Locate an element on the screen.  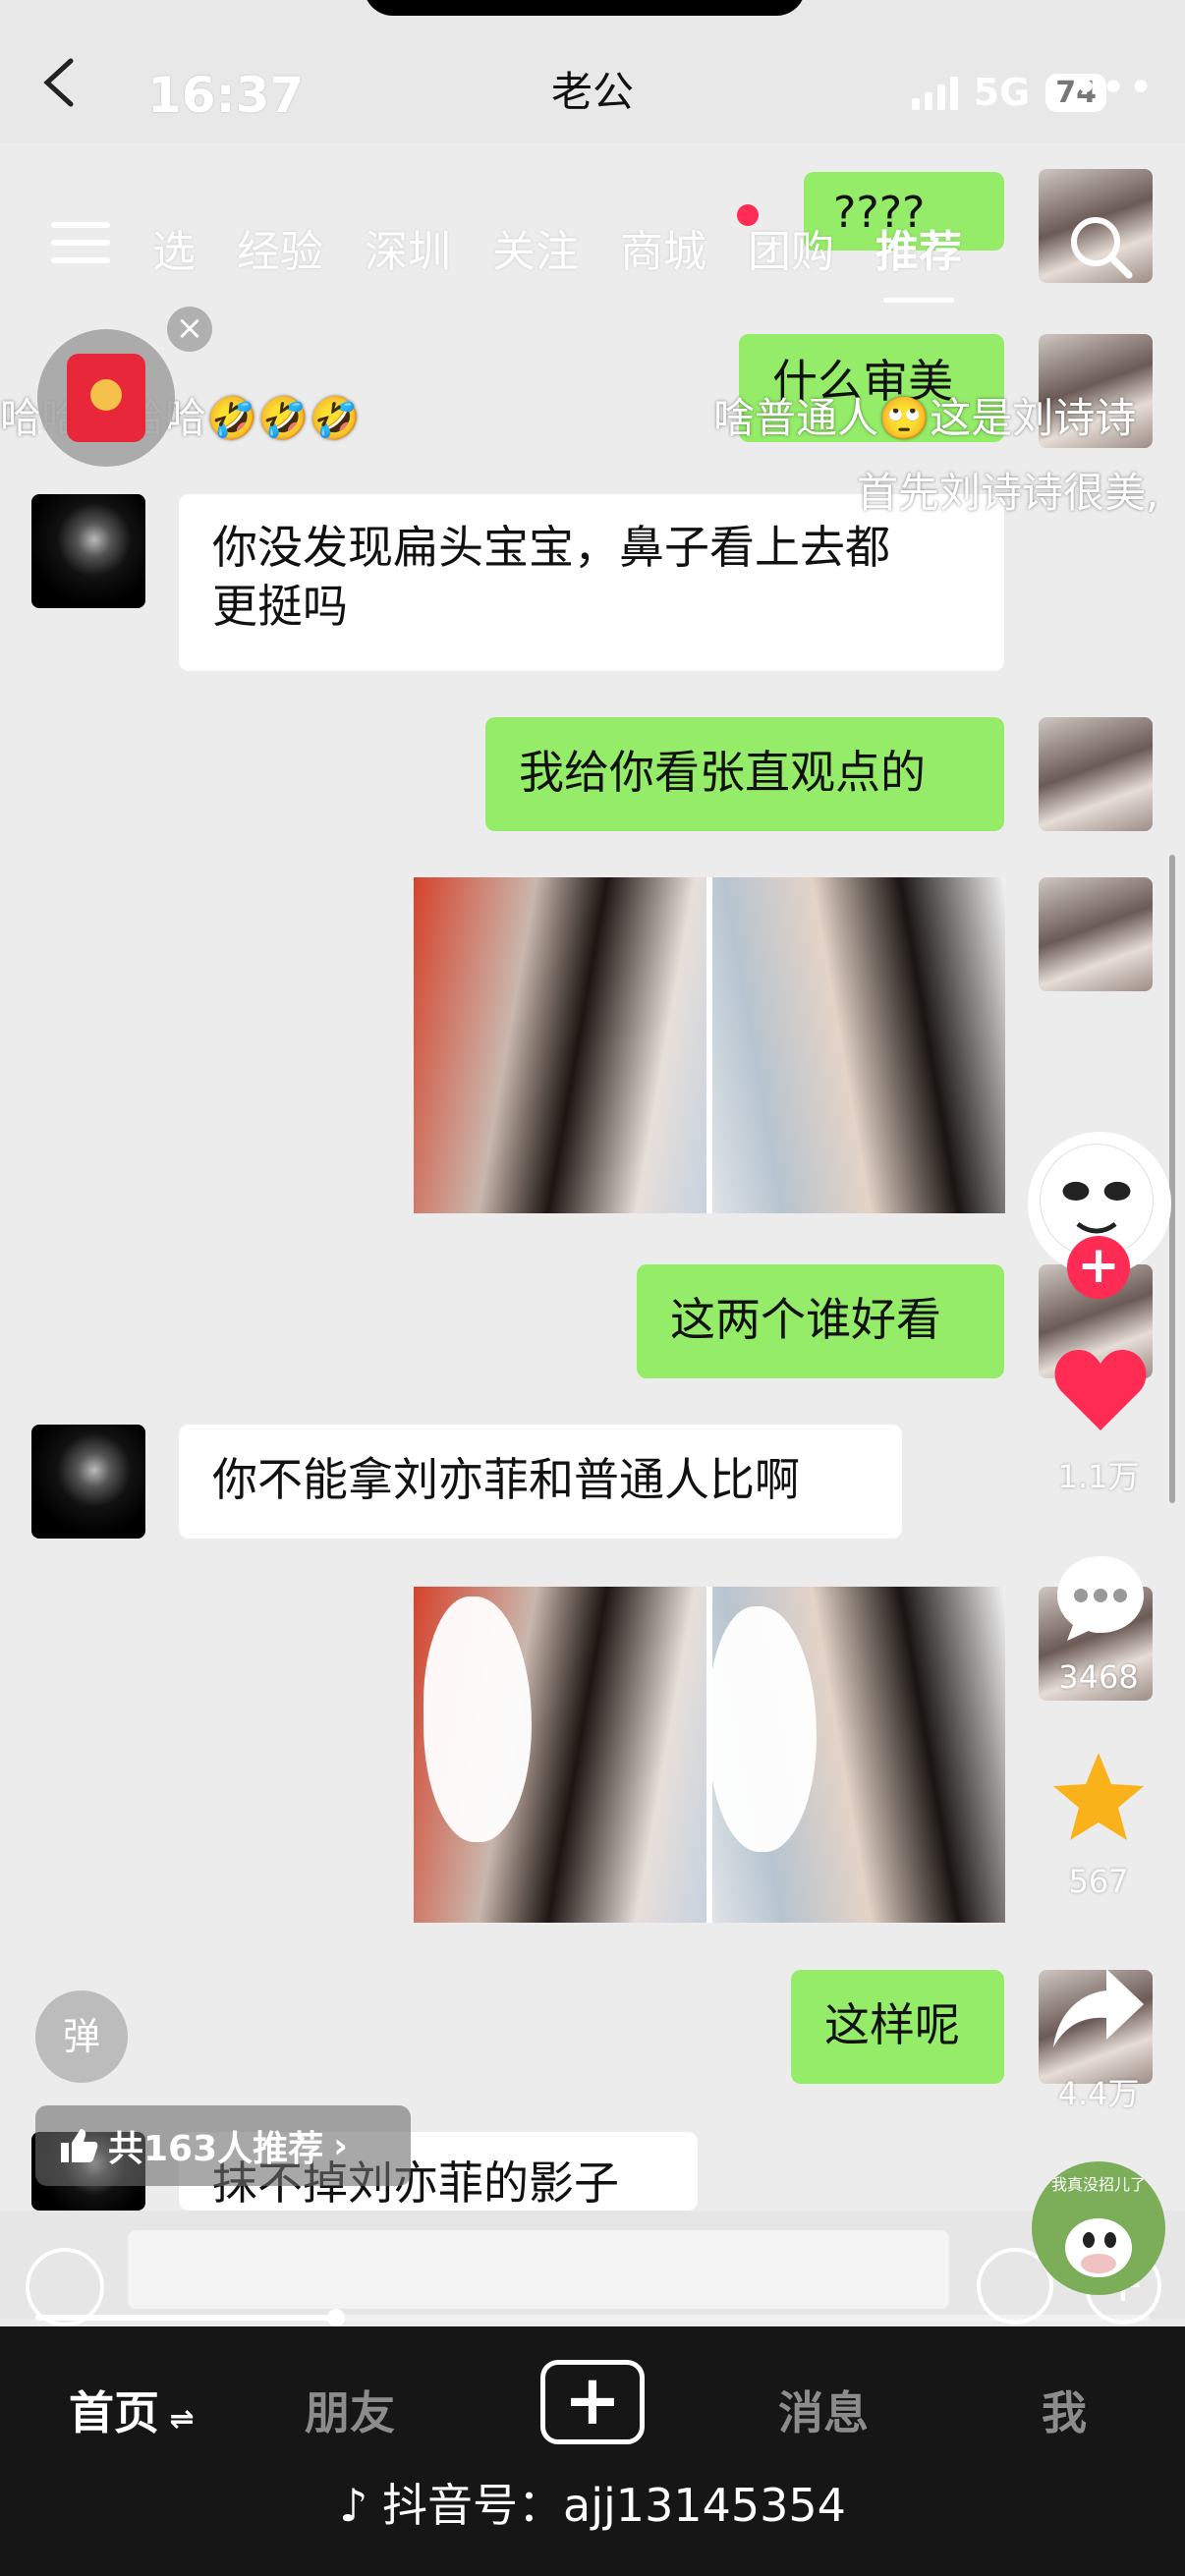
like-count: 1.1万 is located at coordinates (1099, 1476).